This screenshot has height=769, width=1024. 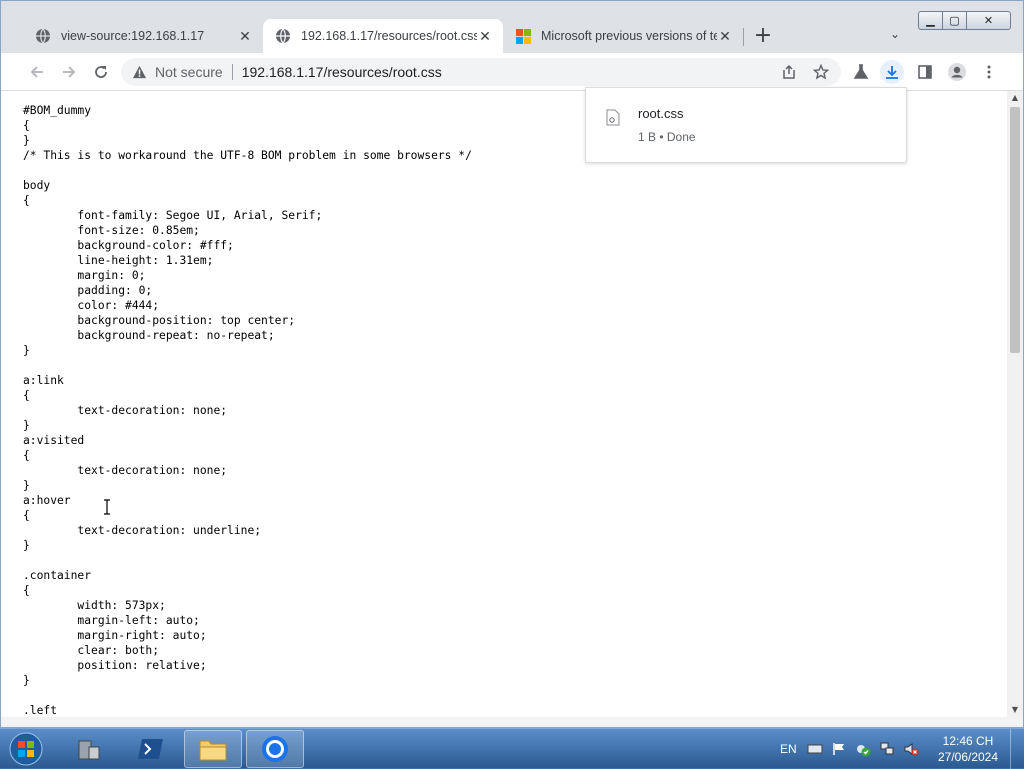 I want to click on folder-icon, so click(x=213, y=750).